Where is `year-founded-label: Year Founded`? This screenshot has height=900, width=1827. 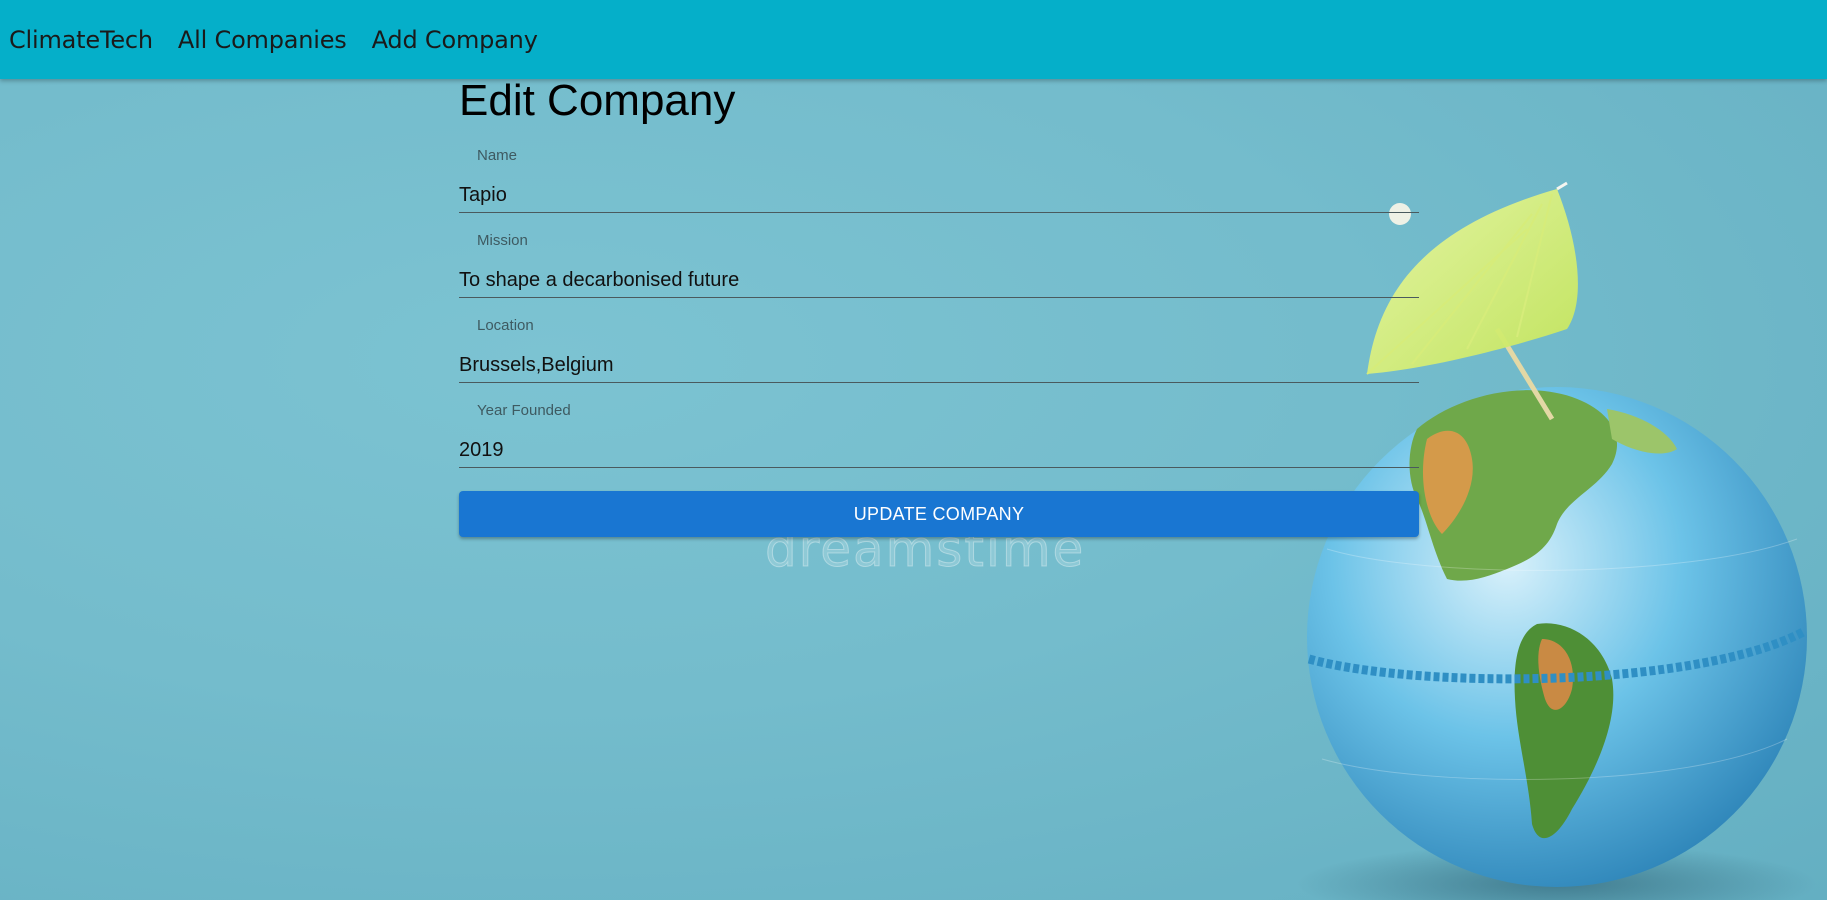 year-founded-label: Year Founded is located at coordinates (524, 410).